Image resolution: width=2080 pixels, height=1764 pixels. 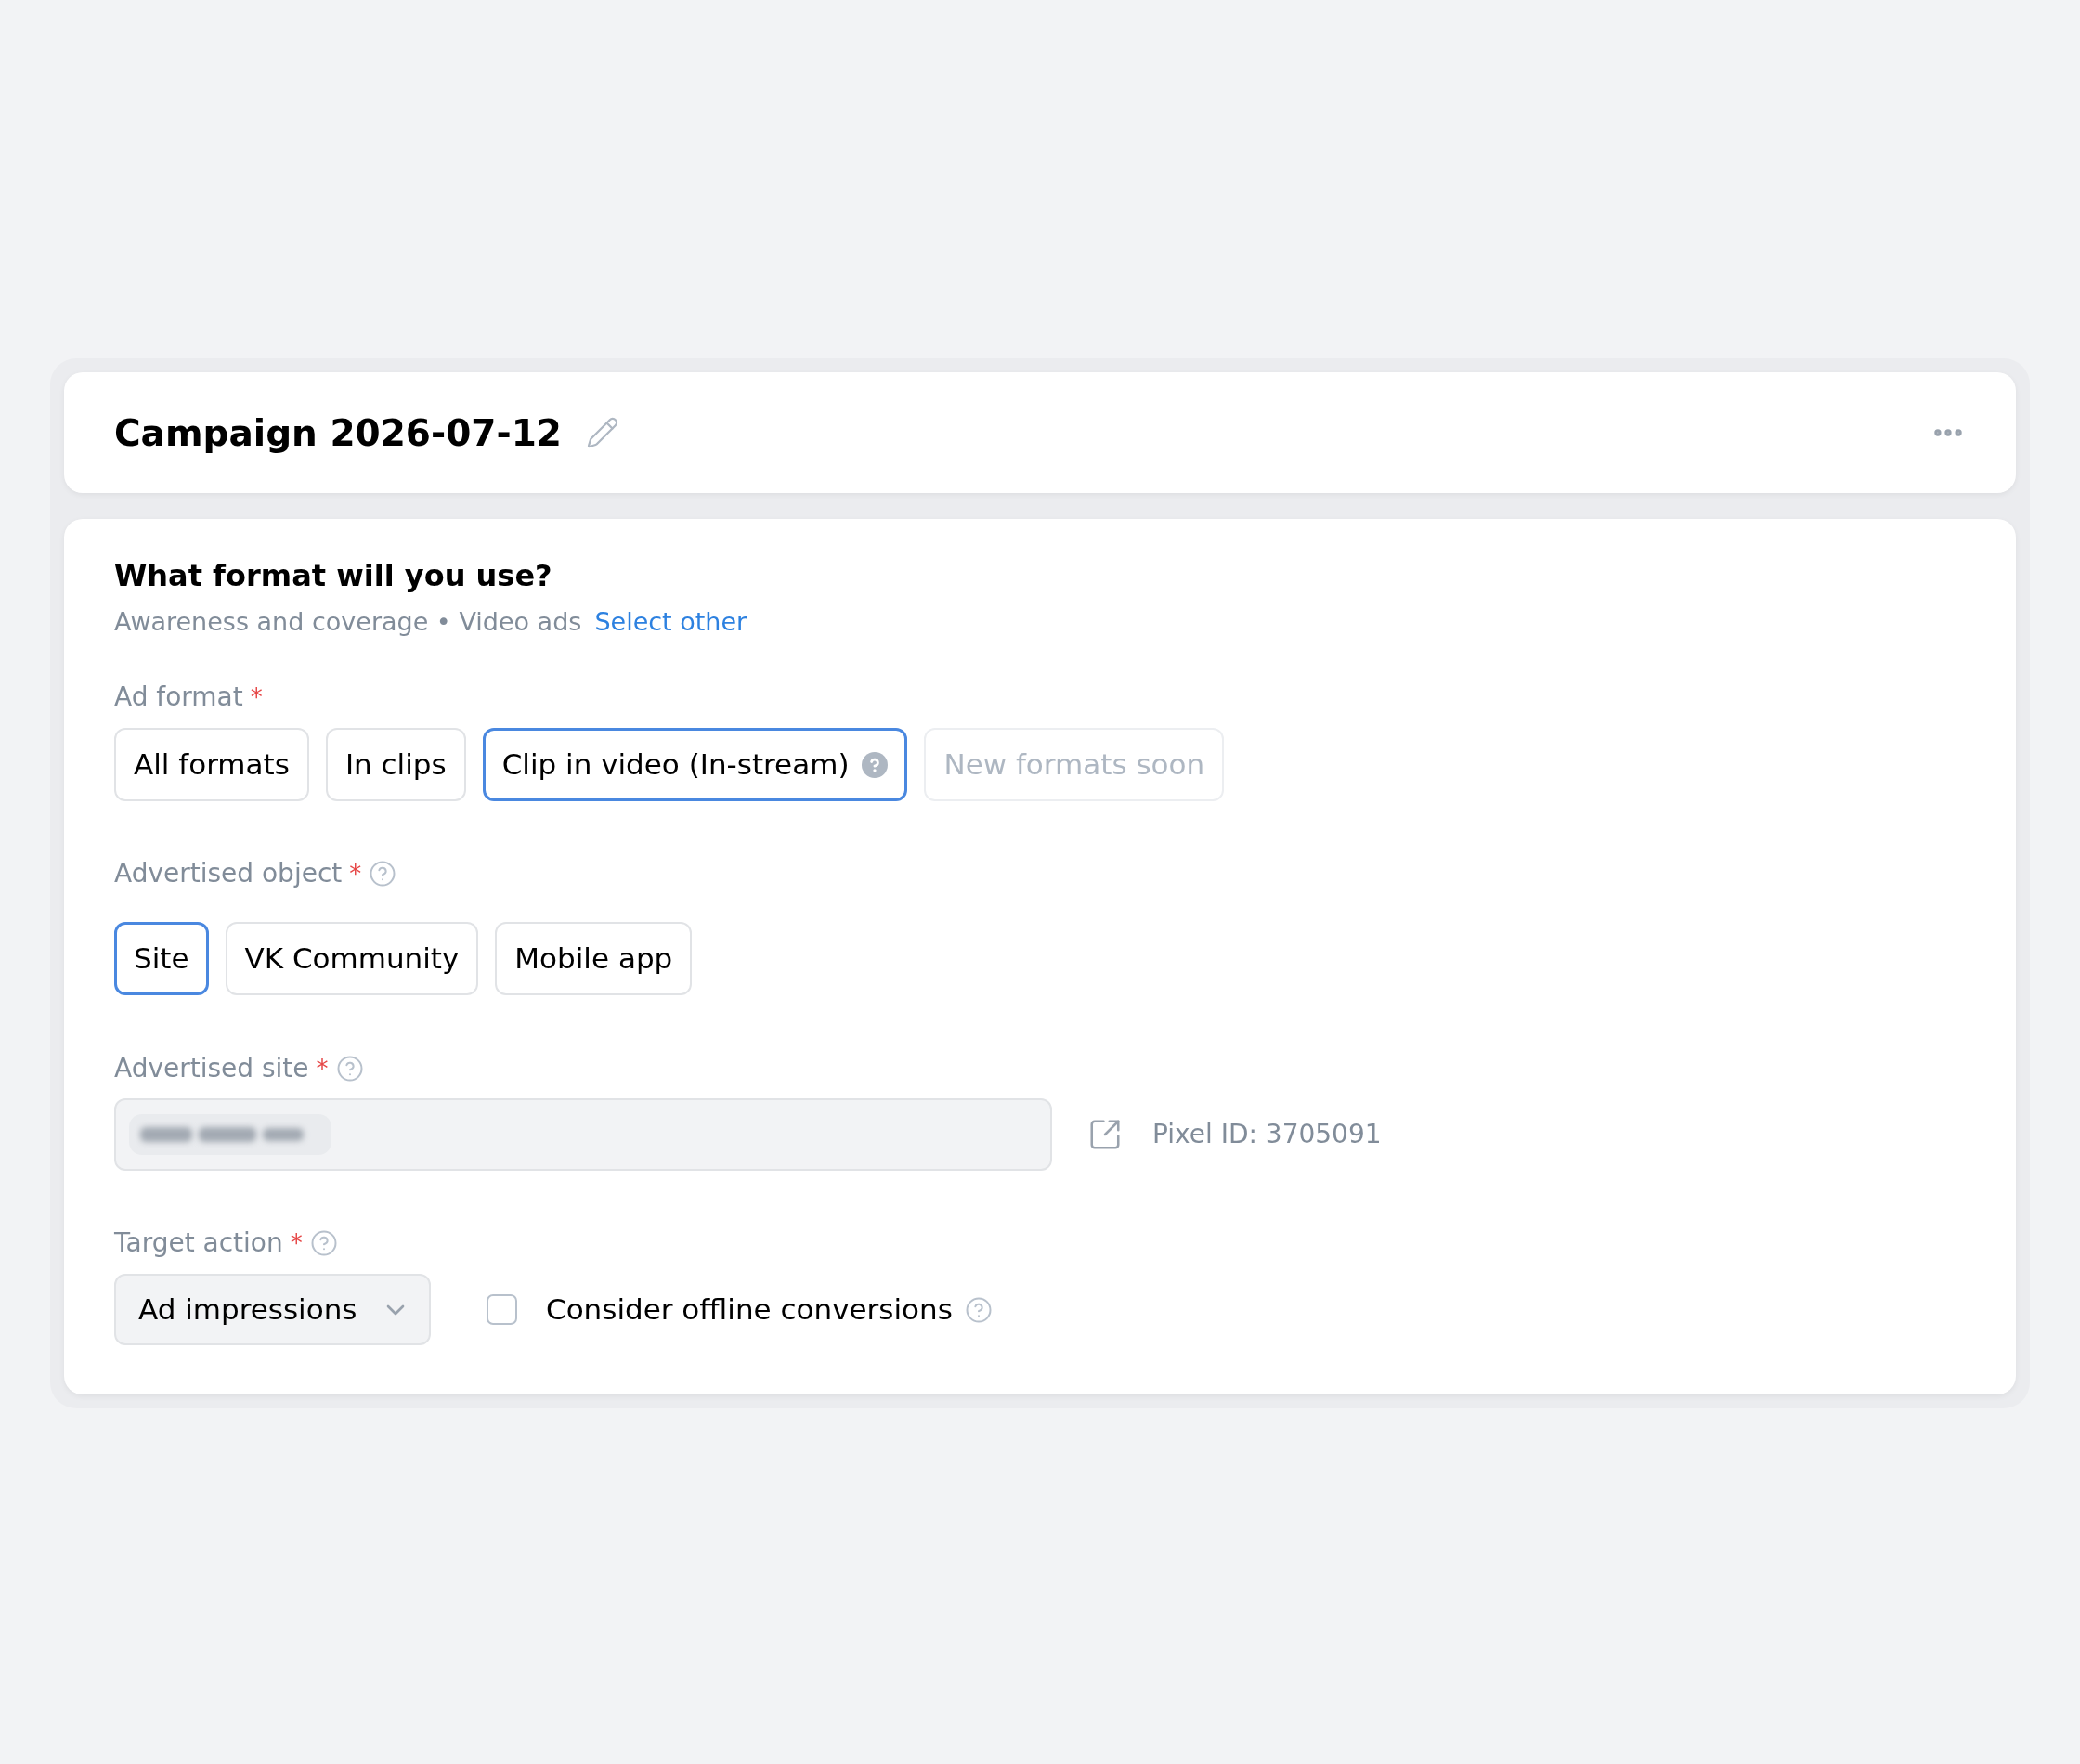 I want to click on pixel-id-text: Pixel ID: 3705091, so click(x=1267, y=1135).